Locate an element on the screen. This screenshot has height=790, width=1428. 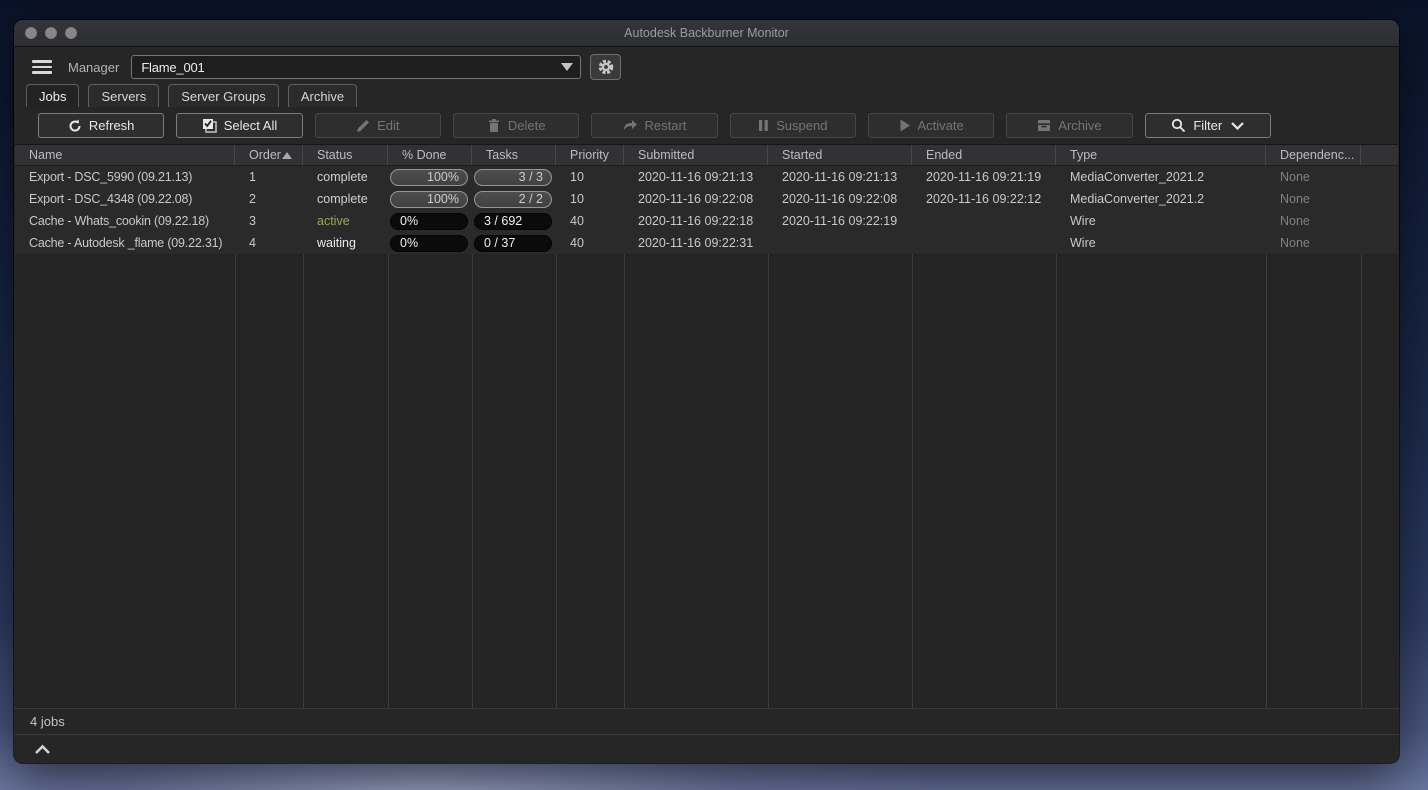
job-type: Wire is located at coordinates (1083, 243).